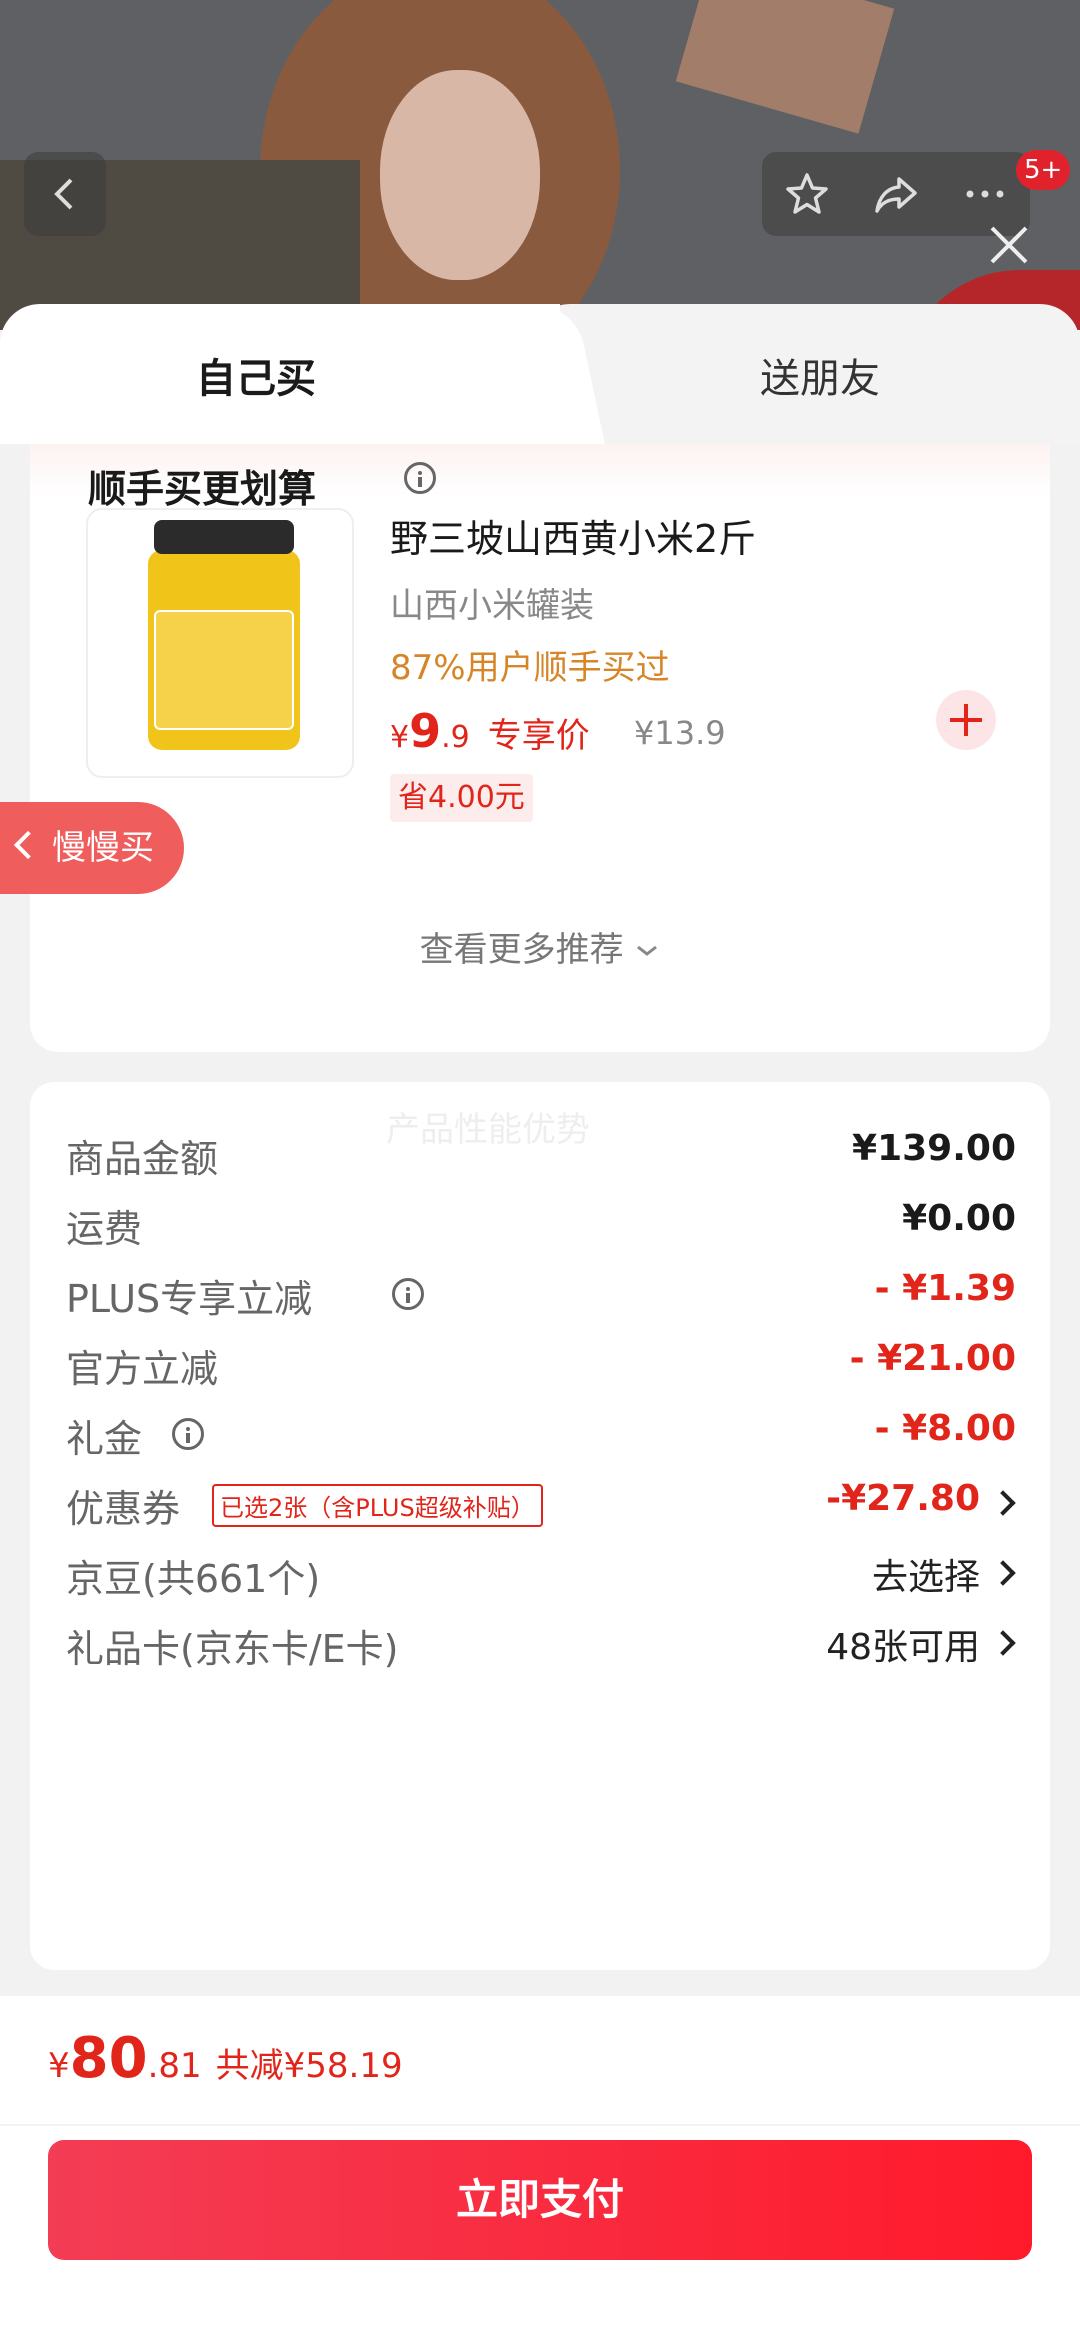 The height and width of the screenshot is (2344, 1080). I want to click on notification-badge: 5+, so click(1043, 170).